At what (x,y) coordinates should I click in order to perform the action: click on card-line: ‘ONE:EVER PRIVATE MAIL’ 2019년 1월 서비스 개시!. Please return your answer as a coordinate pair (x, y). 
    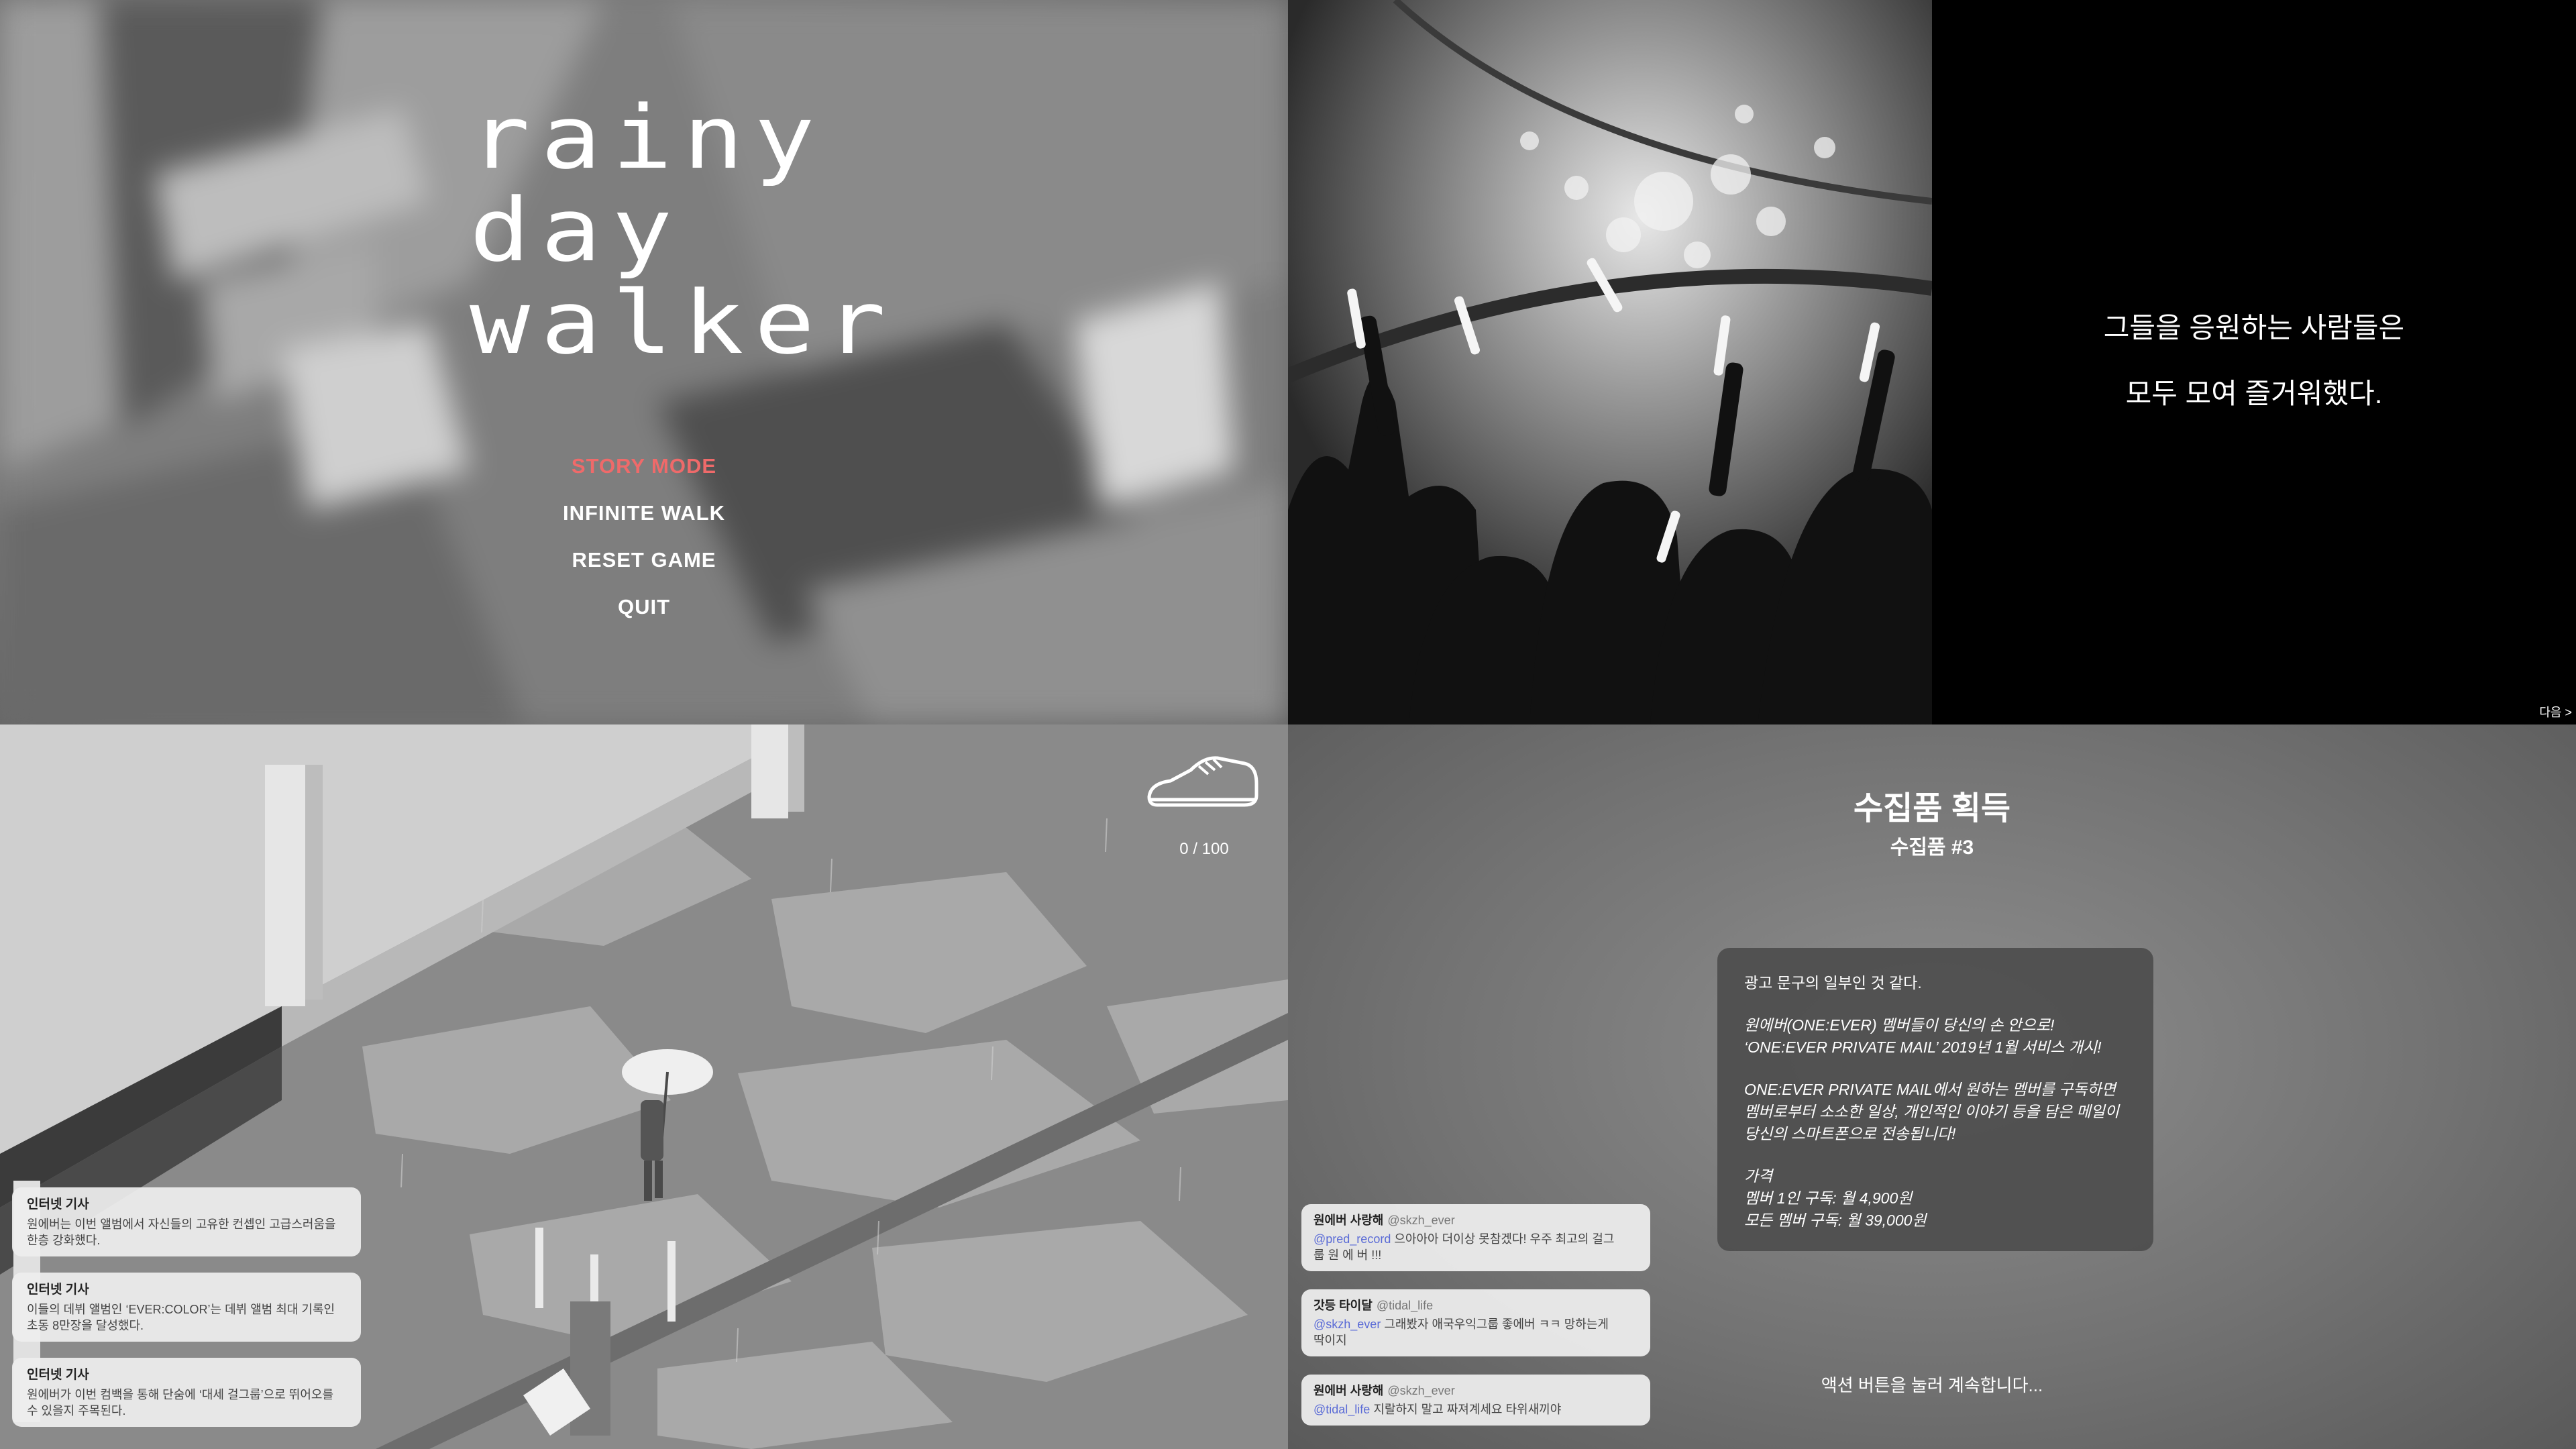
    Looking at the image, I should click on (1923, 1047).